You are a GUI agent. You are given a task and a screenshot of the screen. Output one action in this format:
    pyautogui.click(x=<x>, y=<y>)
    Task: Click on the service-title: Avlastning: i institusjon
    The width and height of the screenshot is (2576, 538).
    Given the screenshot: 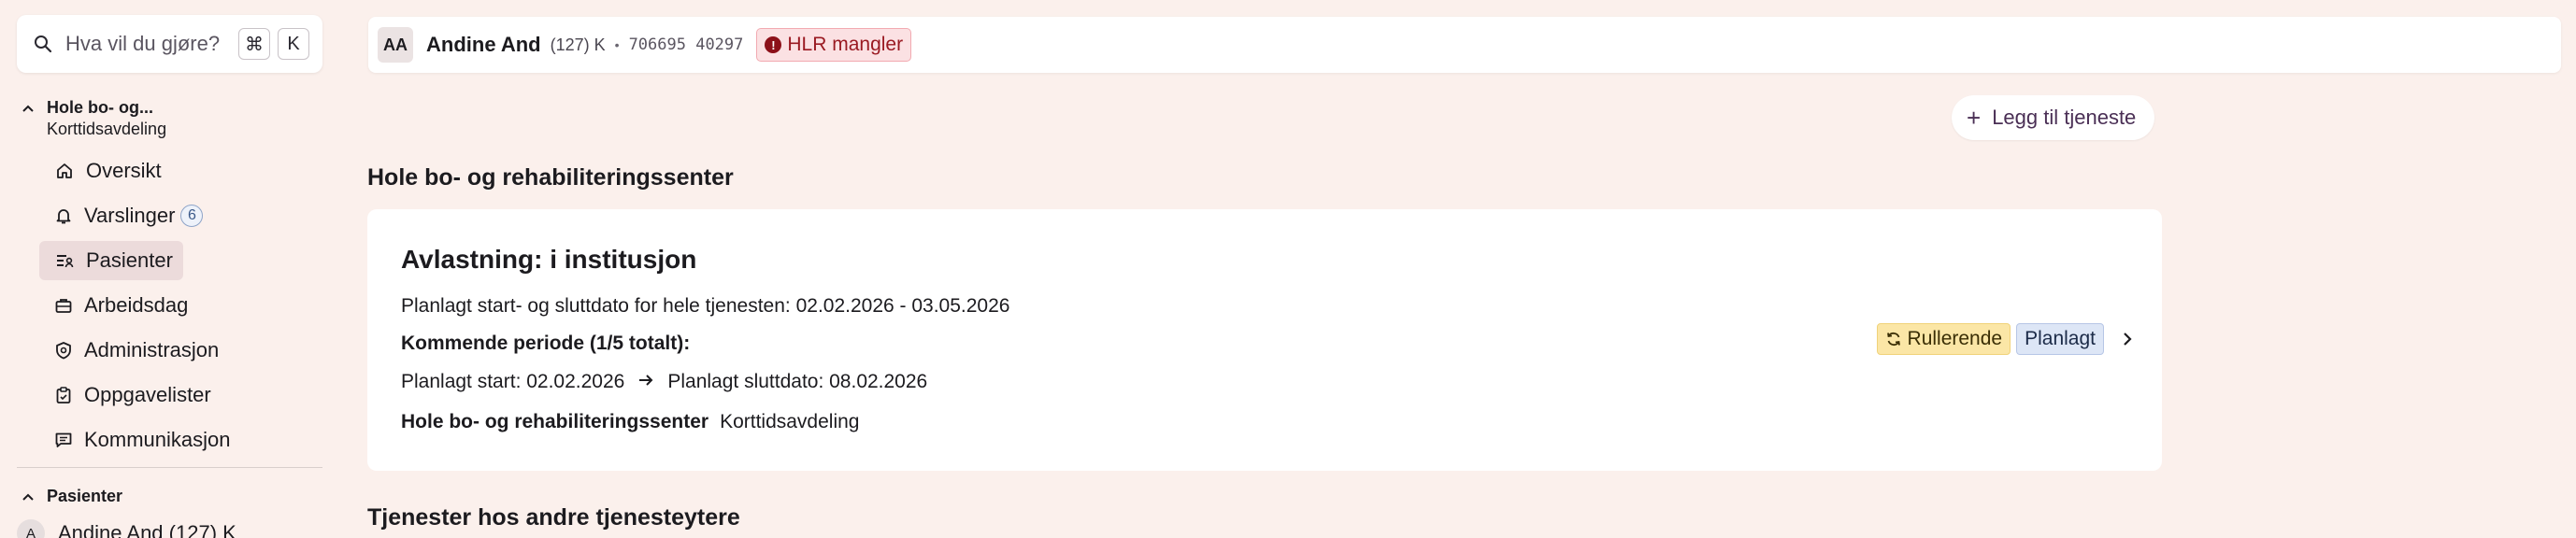 What is the action you would take?
    pyautogui.click(x=549, y=259)
    